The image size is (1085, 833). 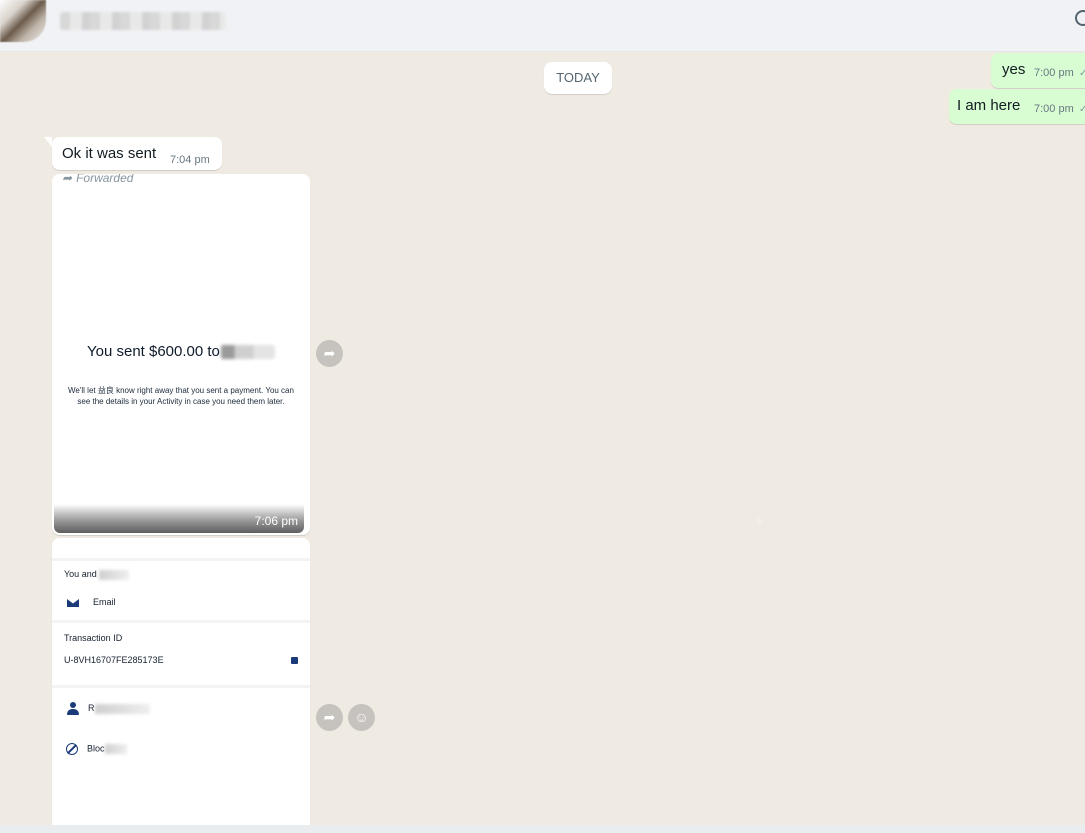 I want to click on forwarded-label: ➦ Forwarded, so click(x=97, y=179).